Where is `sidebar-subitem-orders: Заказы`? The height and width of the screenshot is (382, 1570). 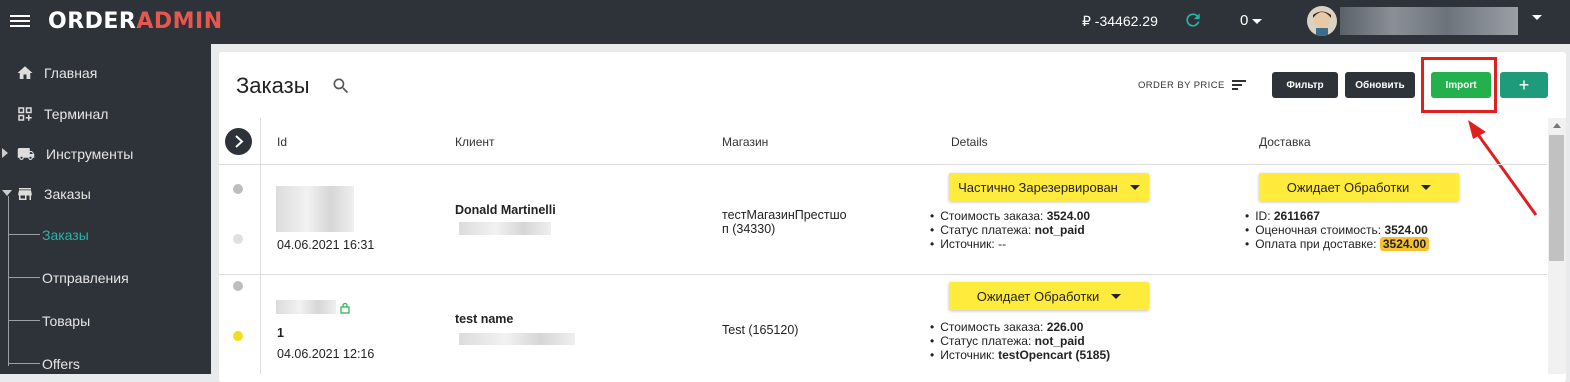 sidebar-subitem-orders: Заказы is located at coordinates (65, 235).